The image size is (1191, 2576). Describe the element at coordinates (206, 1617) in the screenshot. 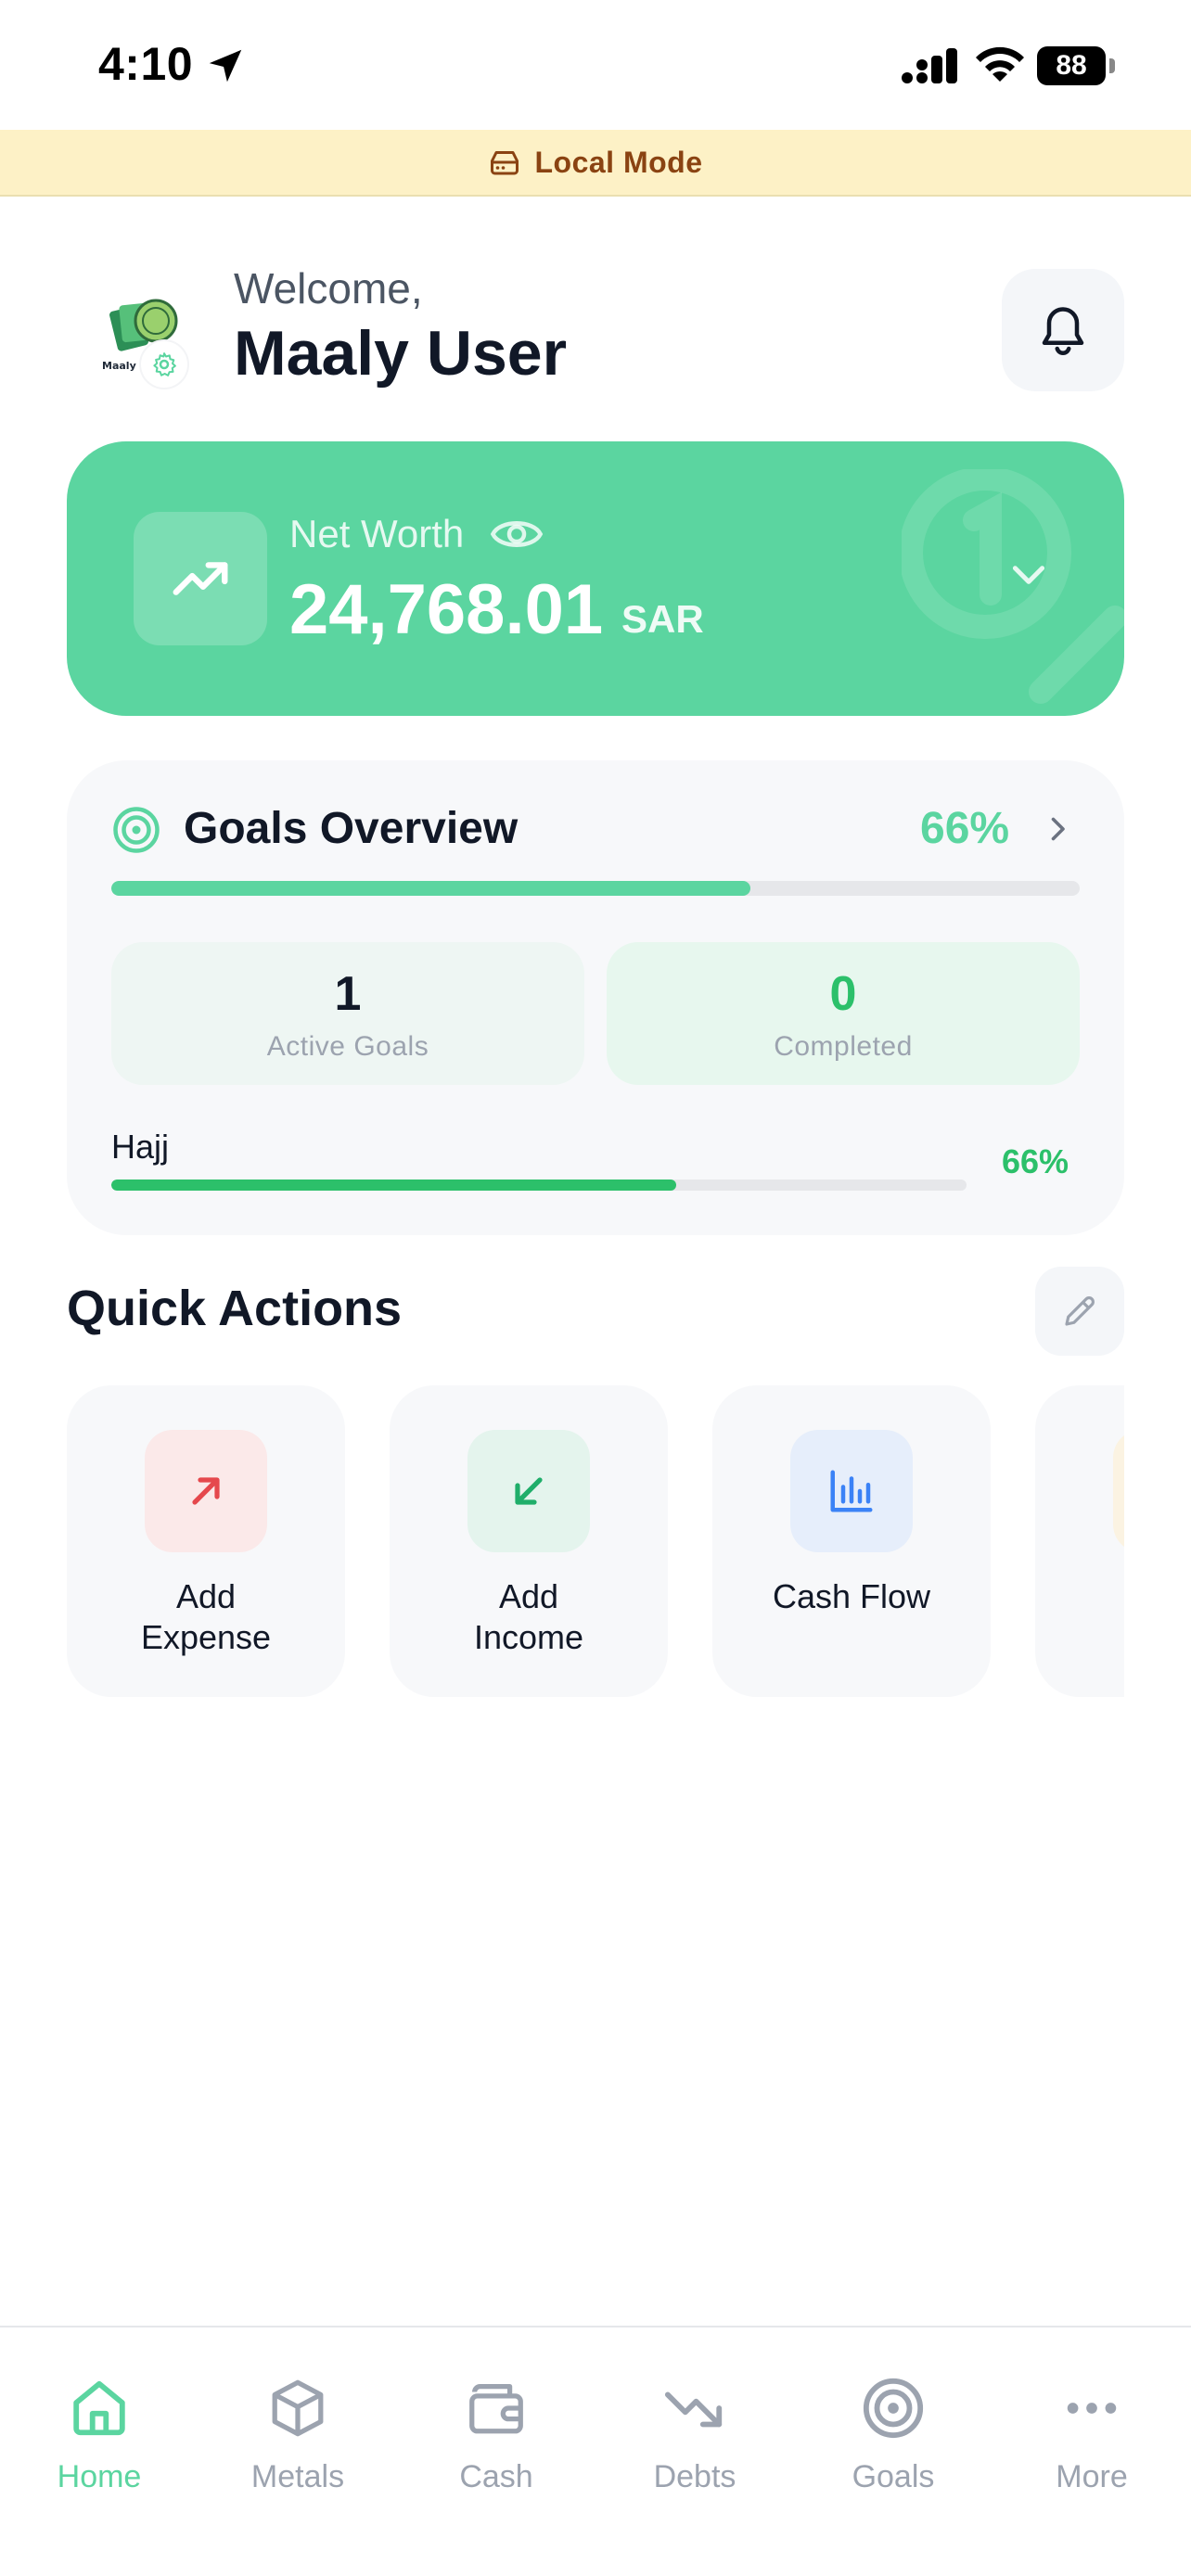

I see `add-expense-label: Add Expense` at that location.